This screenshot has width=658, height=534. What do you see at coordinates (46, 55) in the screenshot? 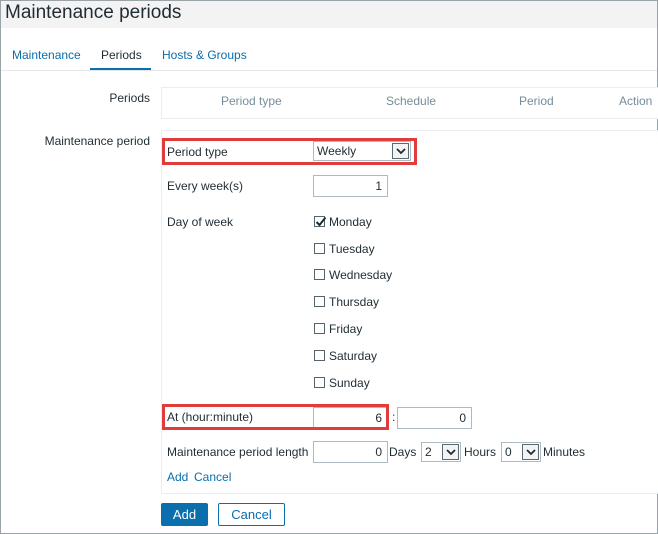
I see `tab-maintenance: Maintenance` at bounding box center [46, 55].